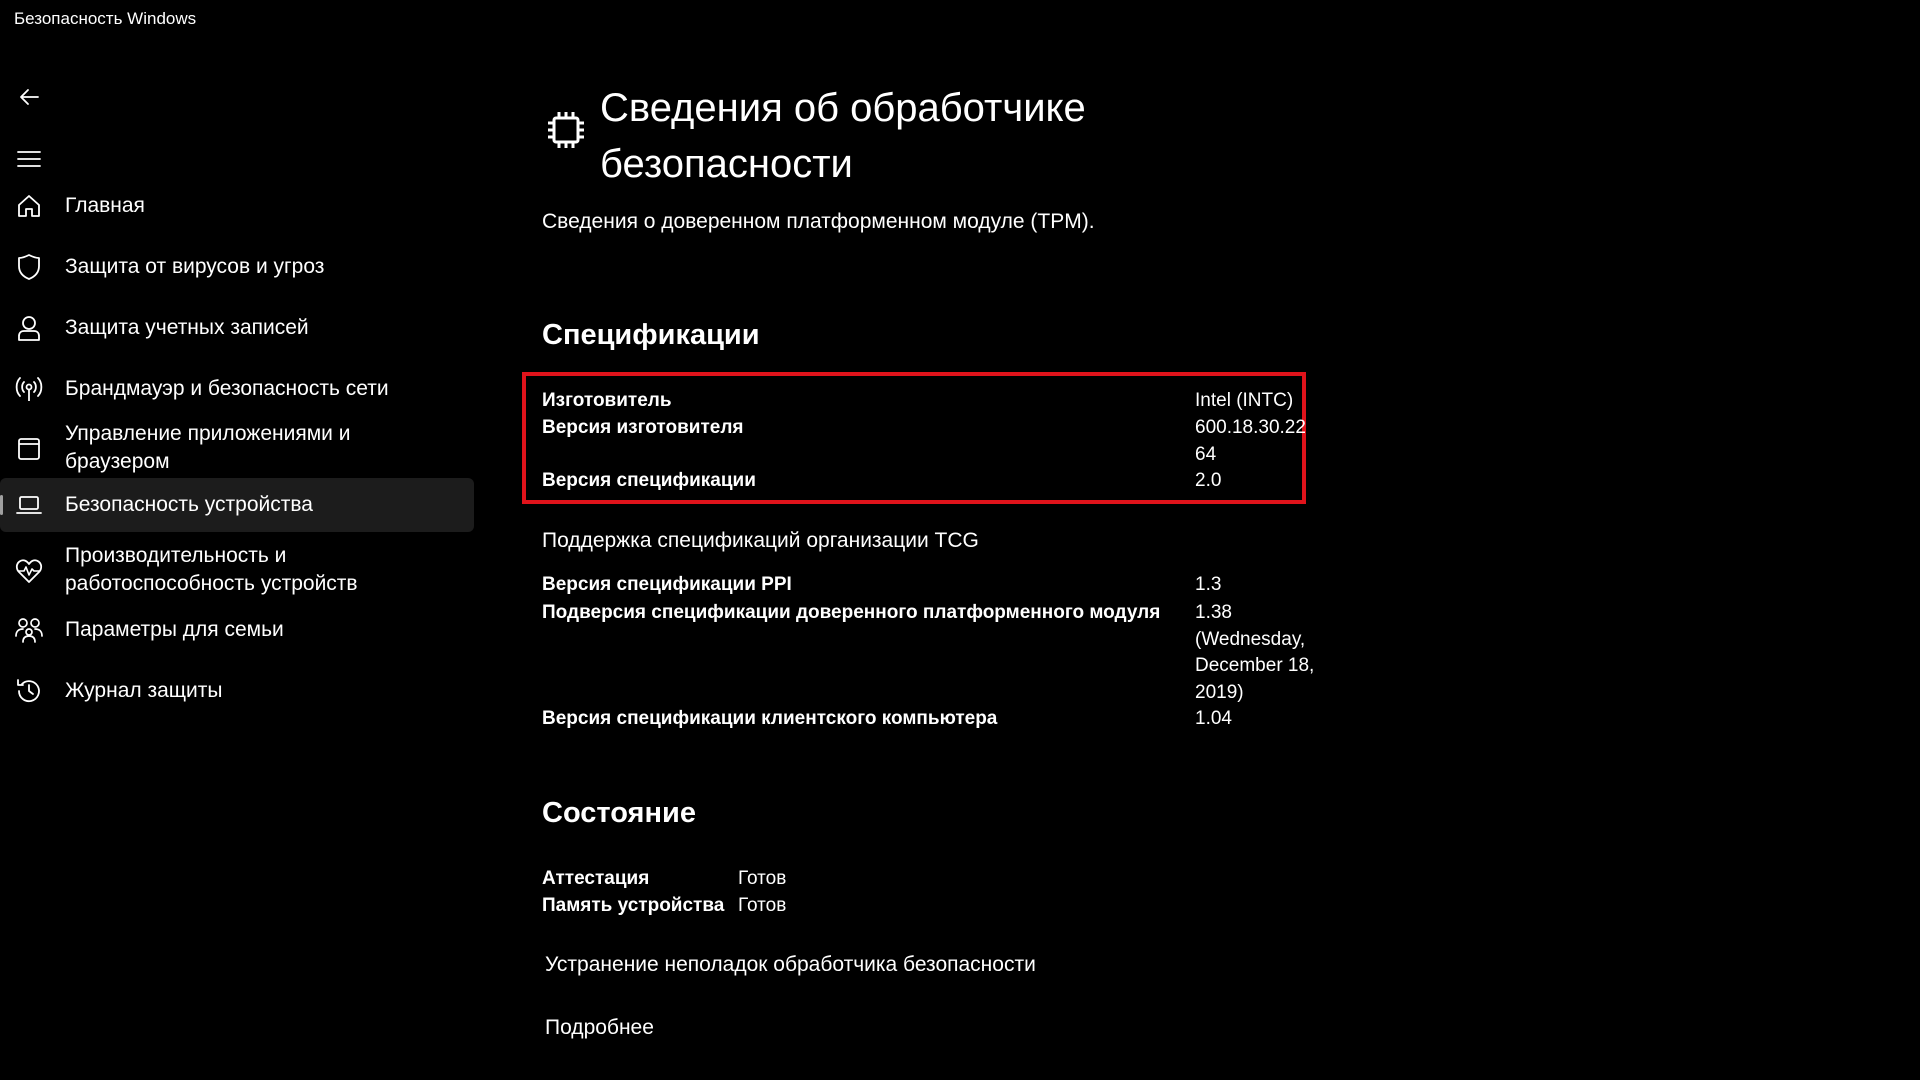  I want to click on learn-more-link: Подробнее, so click(599, 1028).